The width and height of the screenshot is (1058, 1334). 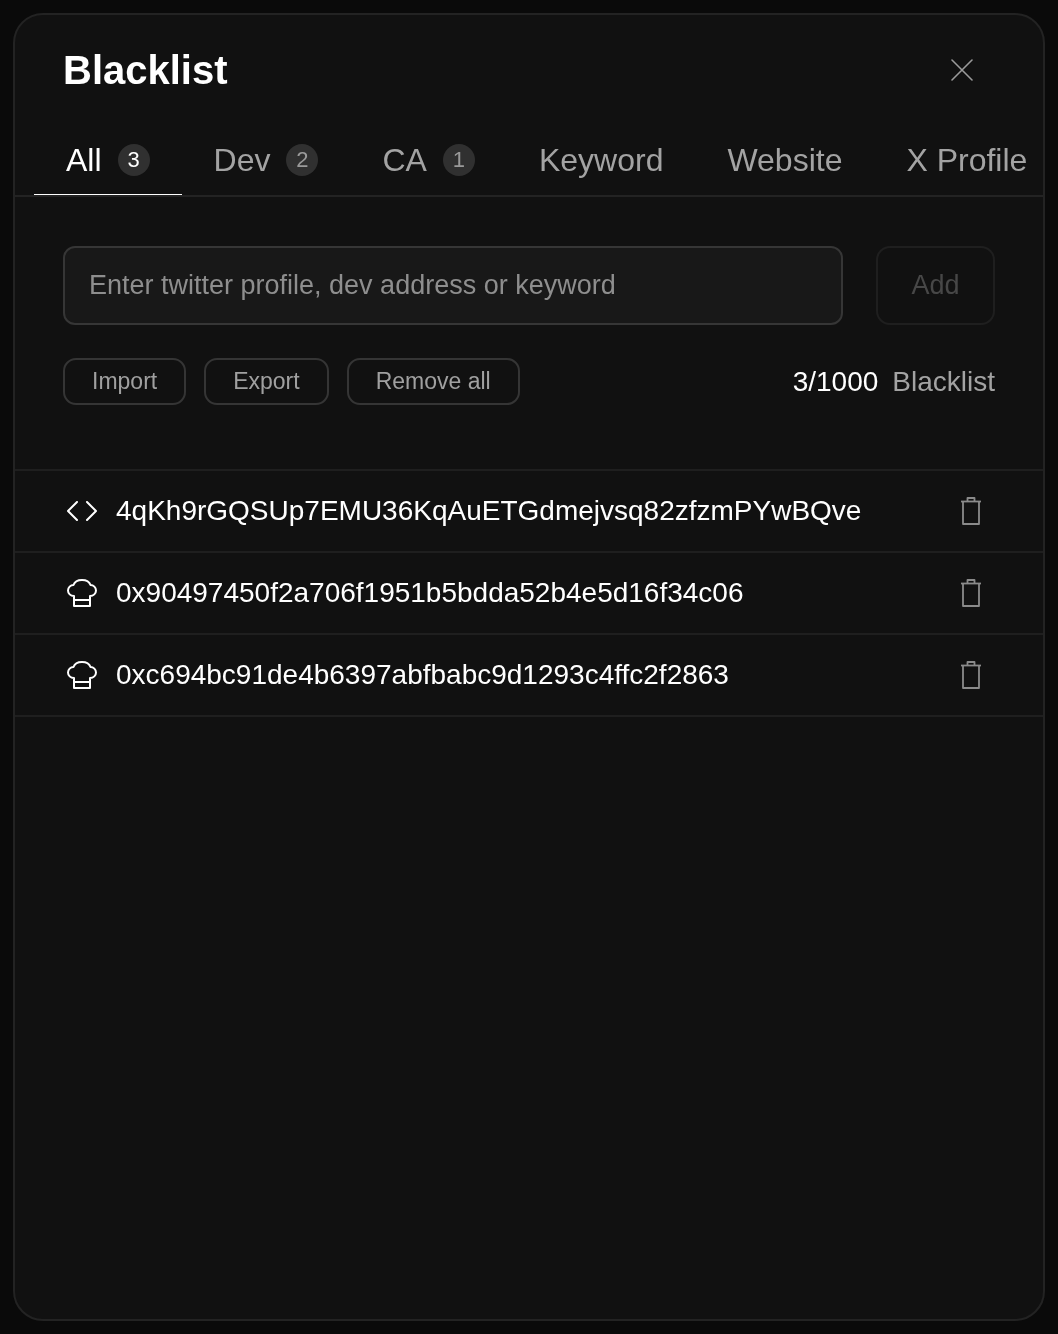 What do you see at coordinates (266, 381) in the screenshot?
I see `action-button: Export` at bounding box center [266, 381].